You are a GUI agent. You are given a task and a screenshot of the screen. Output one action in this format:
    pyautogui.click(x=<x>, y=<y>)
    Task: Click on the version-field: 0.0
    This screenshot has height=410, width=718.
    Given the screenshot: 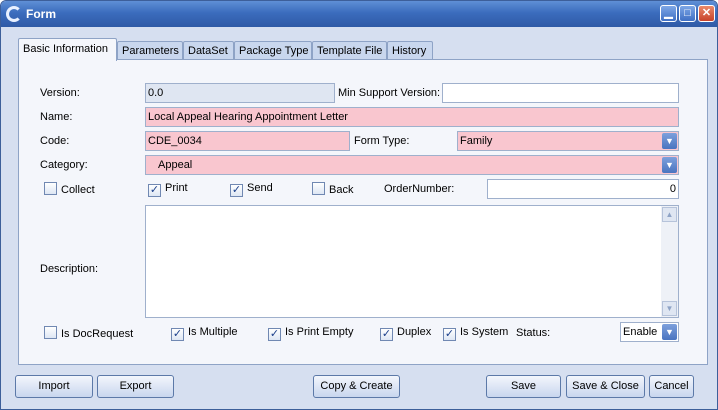 What is the action you would take?
    pyautogui.click(x=240, y=93)
    